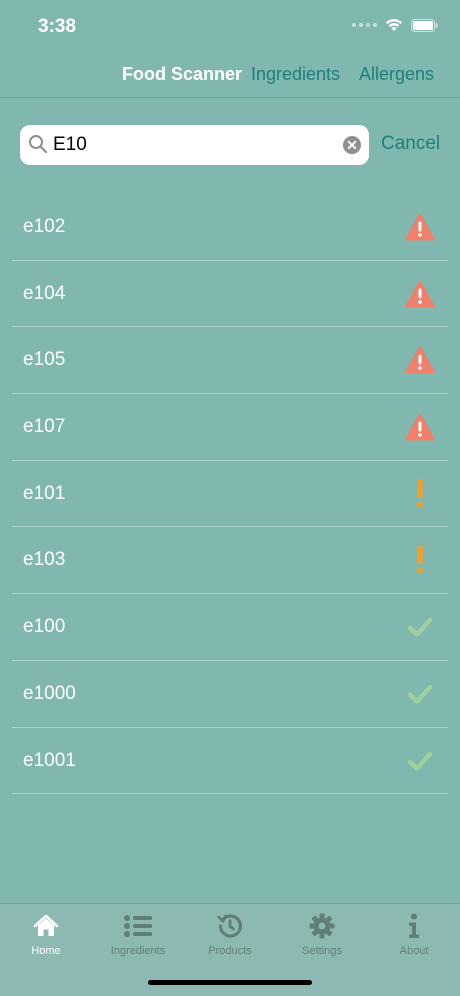 The height and width of the screenshot is (996, 460). I want to click on result-label: e1000, so click(49, 693).